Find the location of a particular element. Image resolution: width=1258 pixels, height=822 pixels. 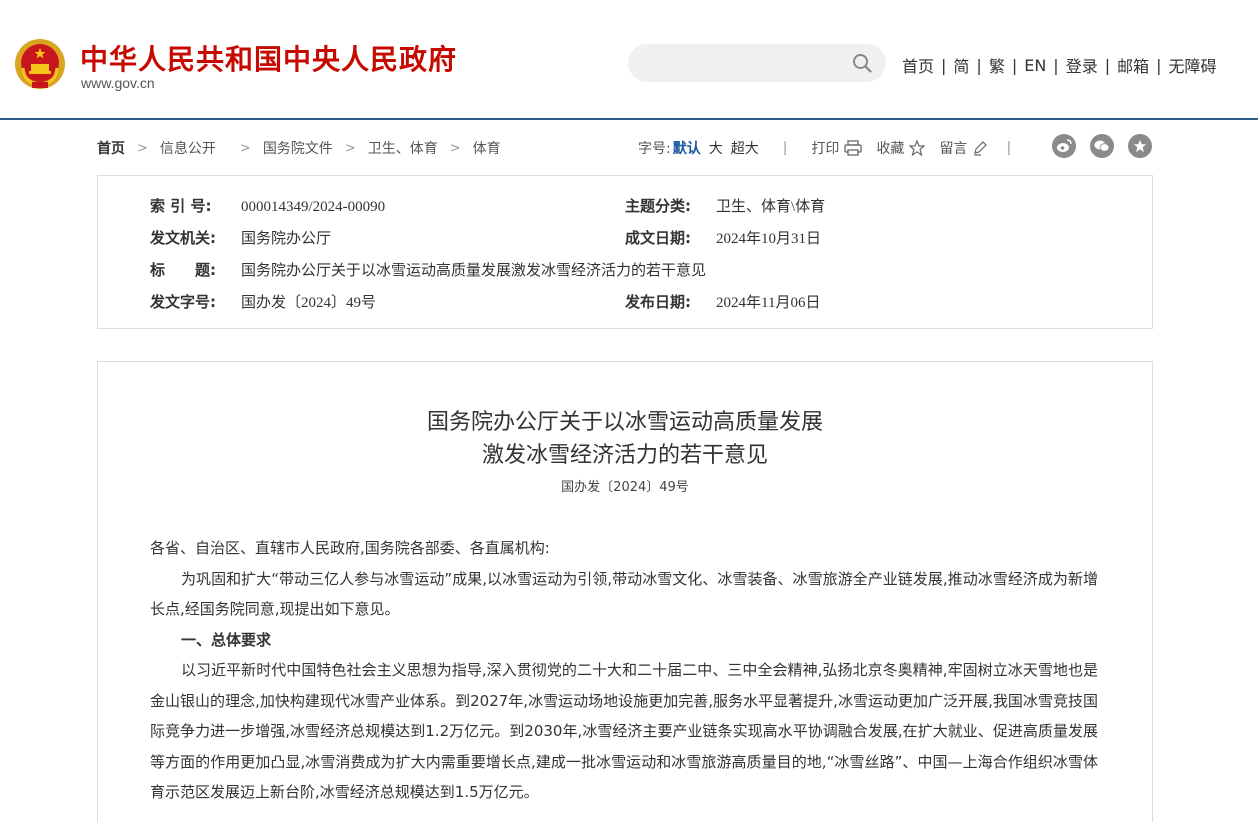

breadcrumb-info-public: 信息公开 is located at coordinates (188, 148).